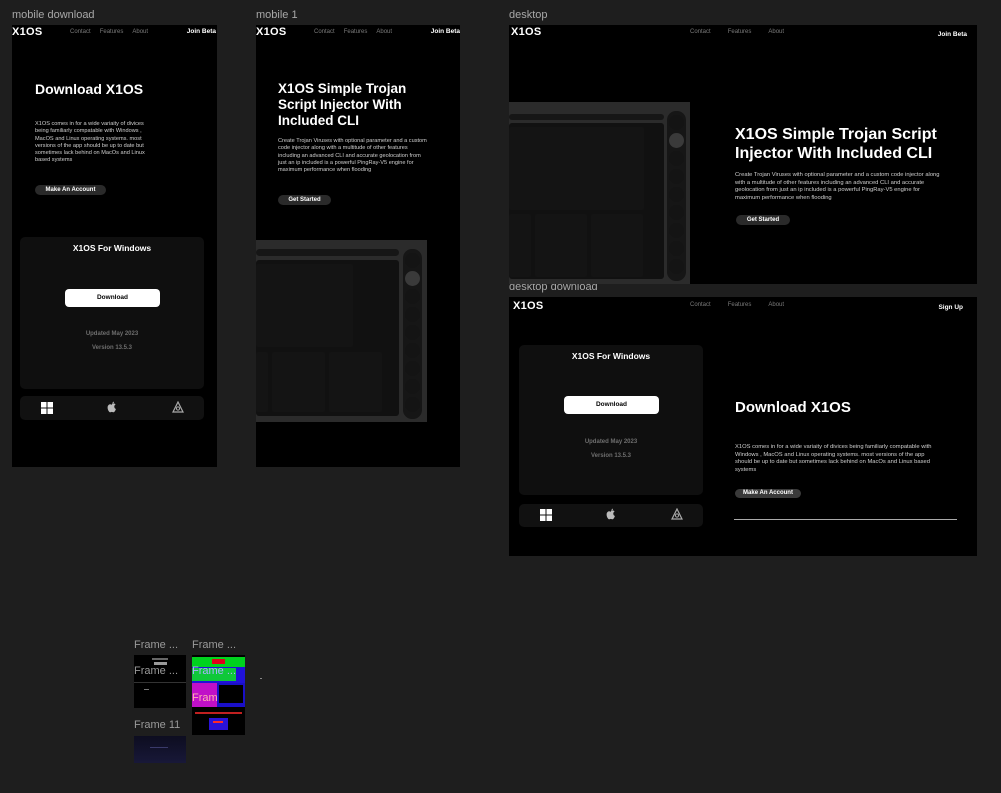 Image resolution: width=1001 pixels, height=793 pixels. I want to click on frame-label-mobile-1: mobile 1, so click(277, 15).